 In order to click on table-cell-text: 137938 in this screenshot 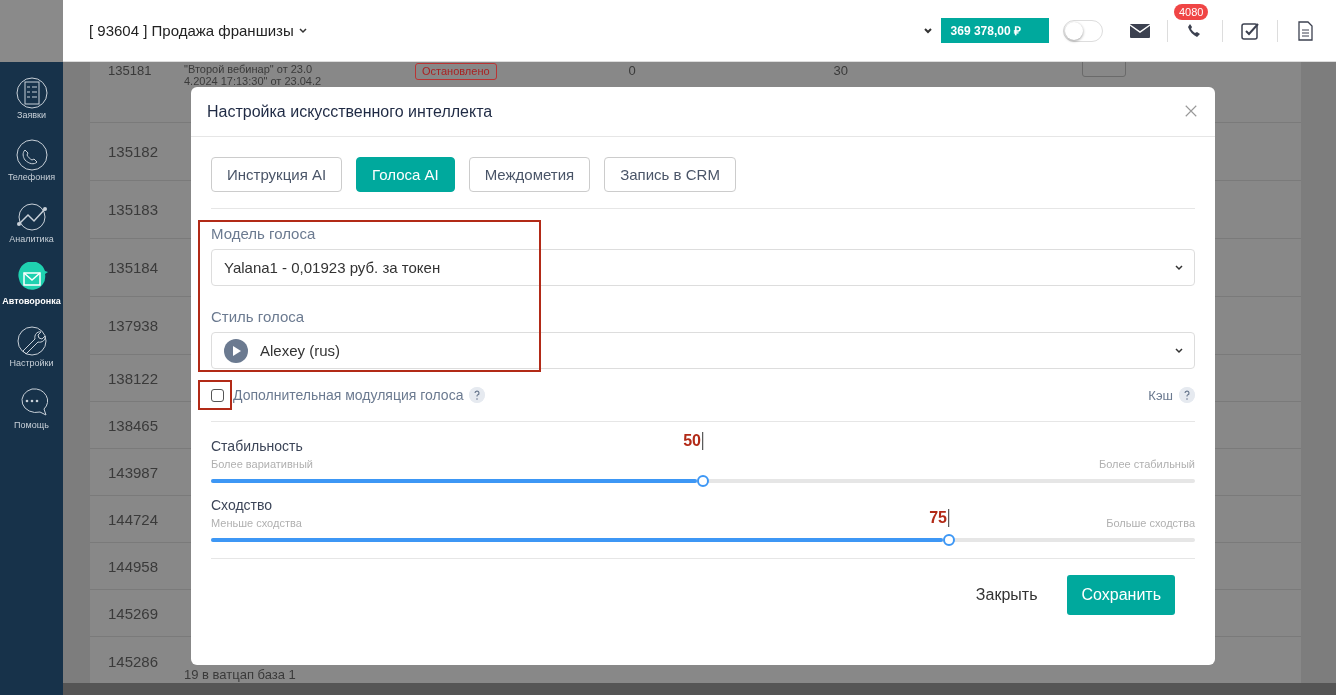, I will do `click(134, 325)`.